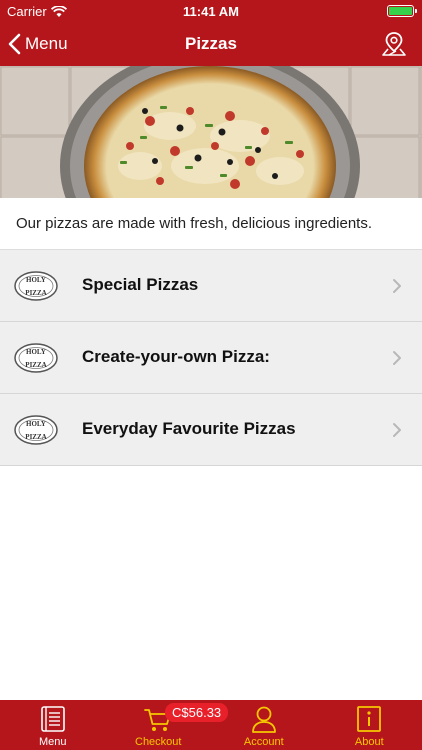 This screenshot has width=422, height=750. I want to click on menu-book-icon, so click(52, 719).